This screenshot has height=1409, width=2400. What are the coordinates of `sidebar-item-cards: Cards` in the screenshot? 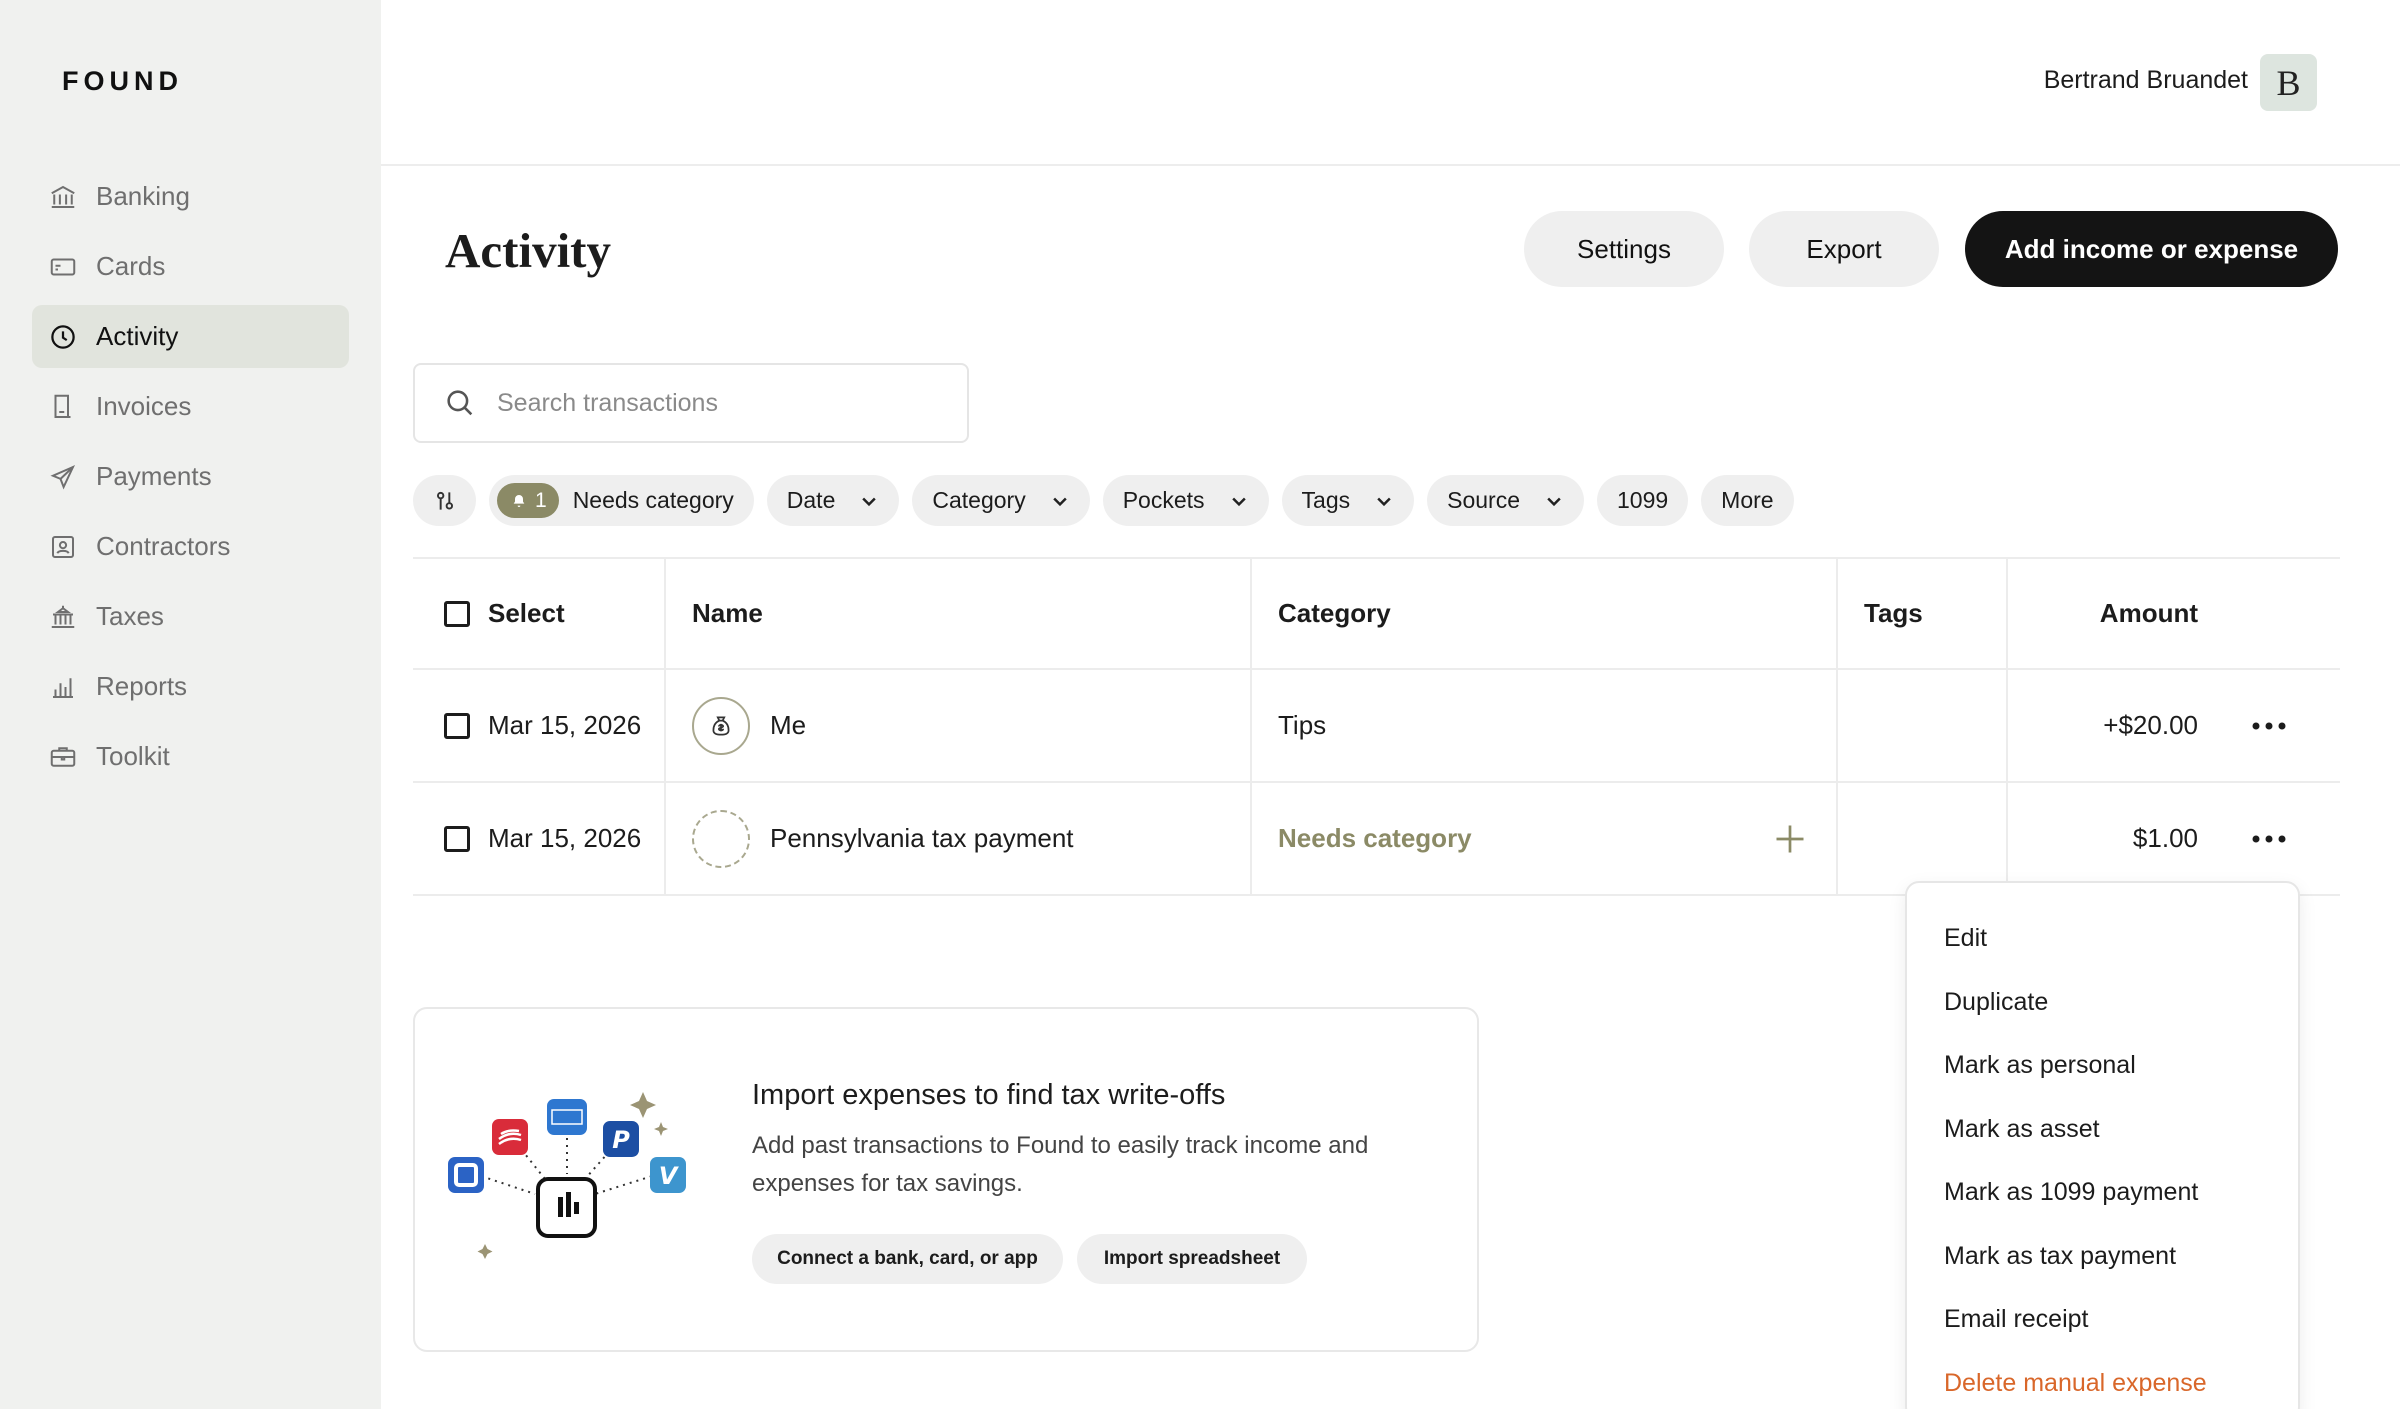 It's located at (190, 266).